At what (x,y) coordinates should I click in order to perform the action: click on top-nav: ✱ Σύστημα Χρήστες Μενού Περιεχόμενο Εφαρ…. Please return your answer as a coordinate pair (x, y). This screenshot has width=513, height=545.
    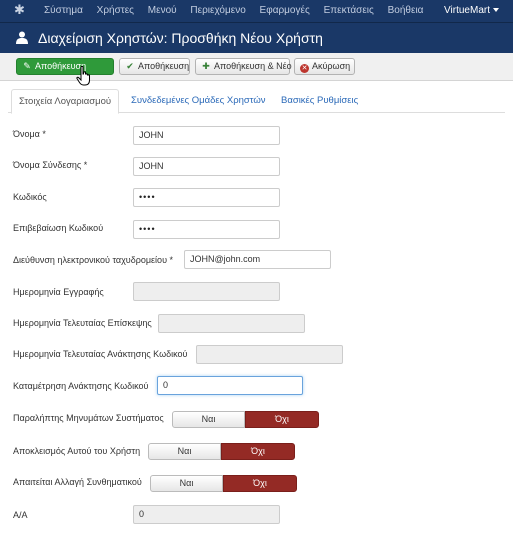
    Looking at the image, I should click on (256, 11).